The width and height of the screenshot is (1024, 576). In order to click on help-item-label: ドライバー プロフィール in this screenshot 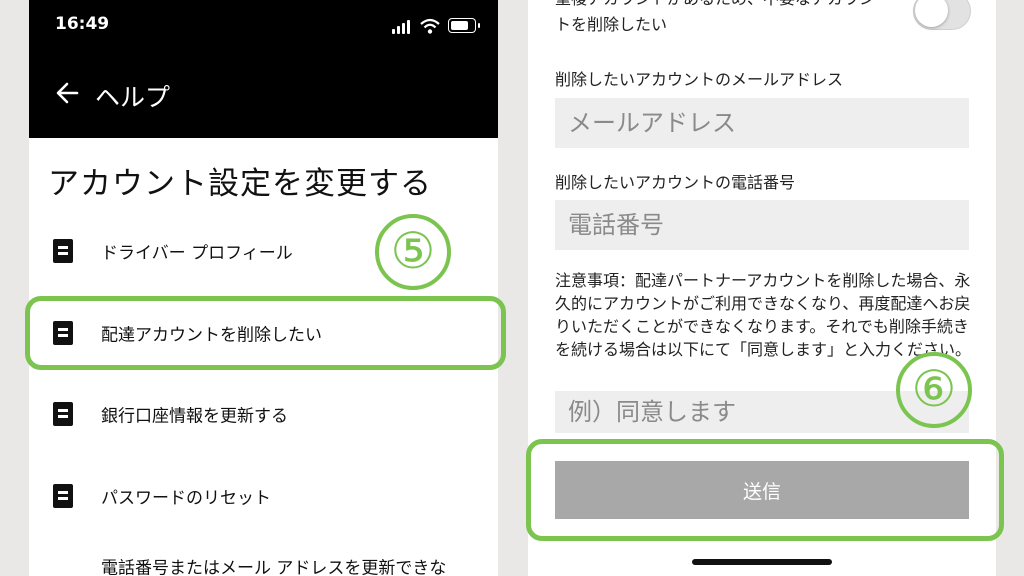, I will do `click(197, 253)`.